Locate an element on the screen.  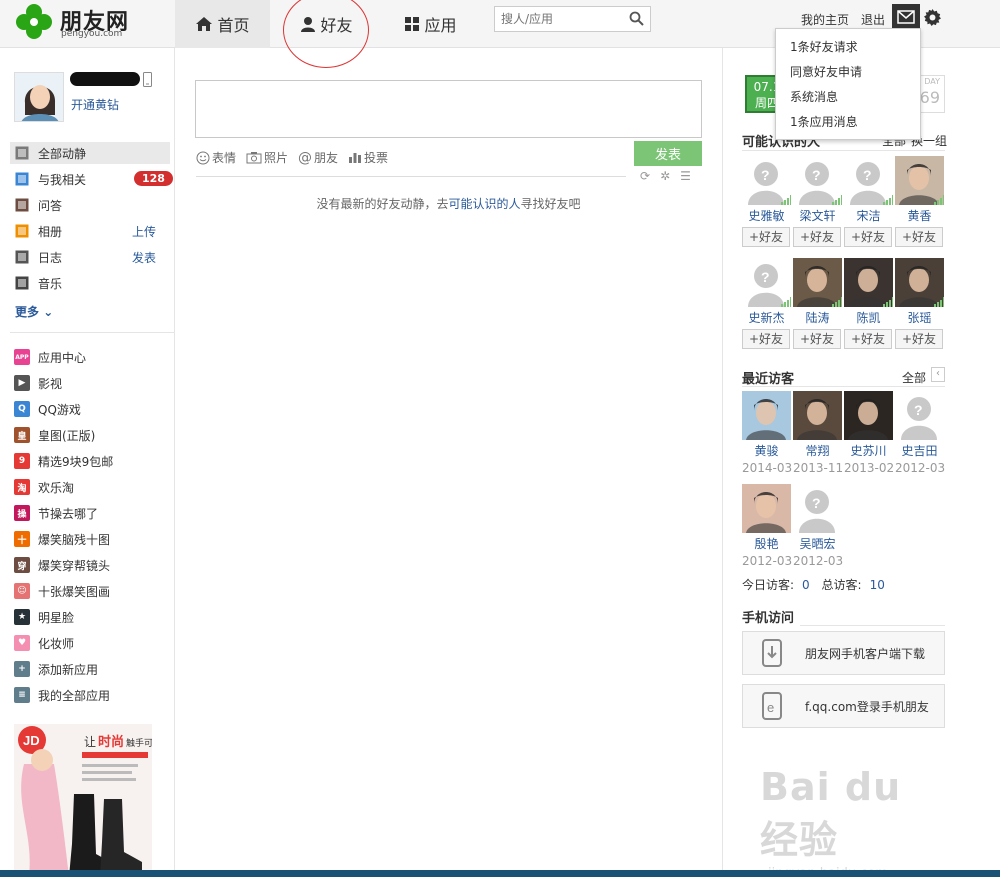
app-item: 穿爆笑穿帮镜头 is located at coordinates (89, 565).